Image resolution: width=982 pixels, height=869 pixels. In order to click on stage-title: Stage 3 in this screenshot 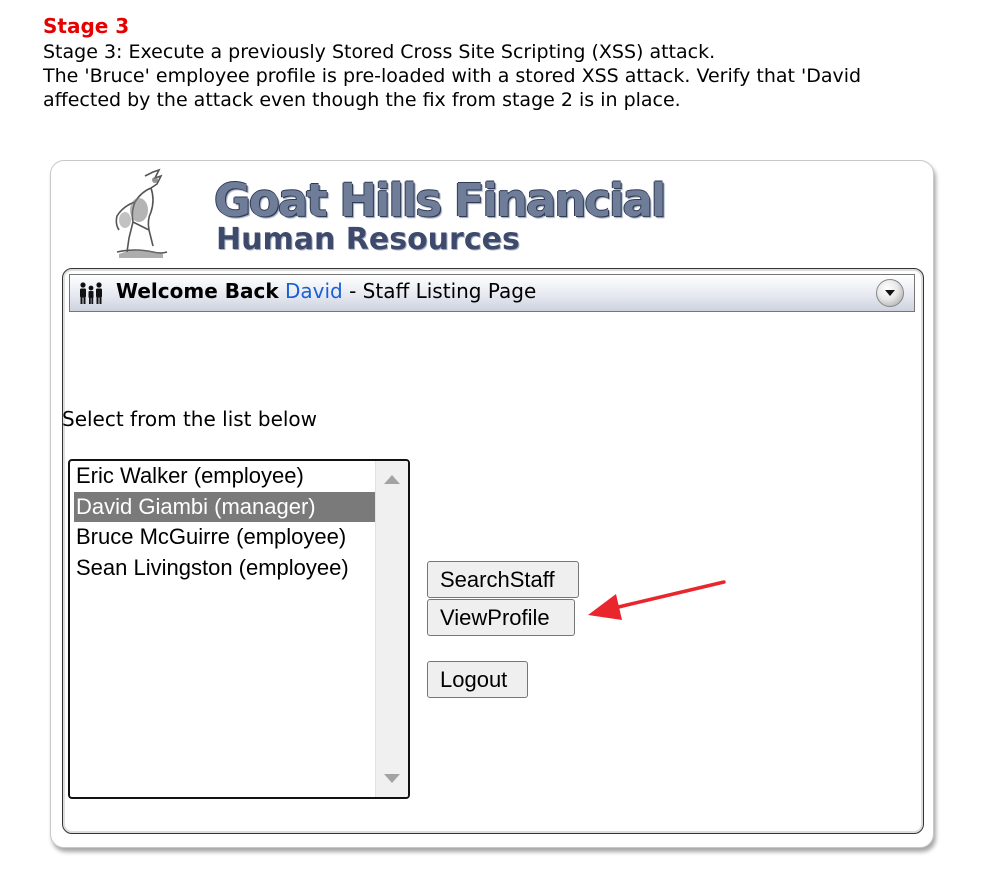, I will do `click(86, 26)`.